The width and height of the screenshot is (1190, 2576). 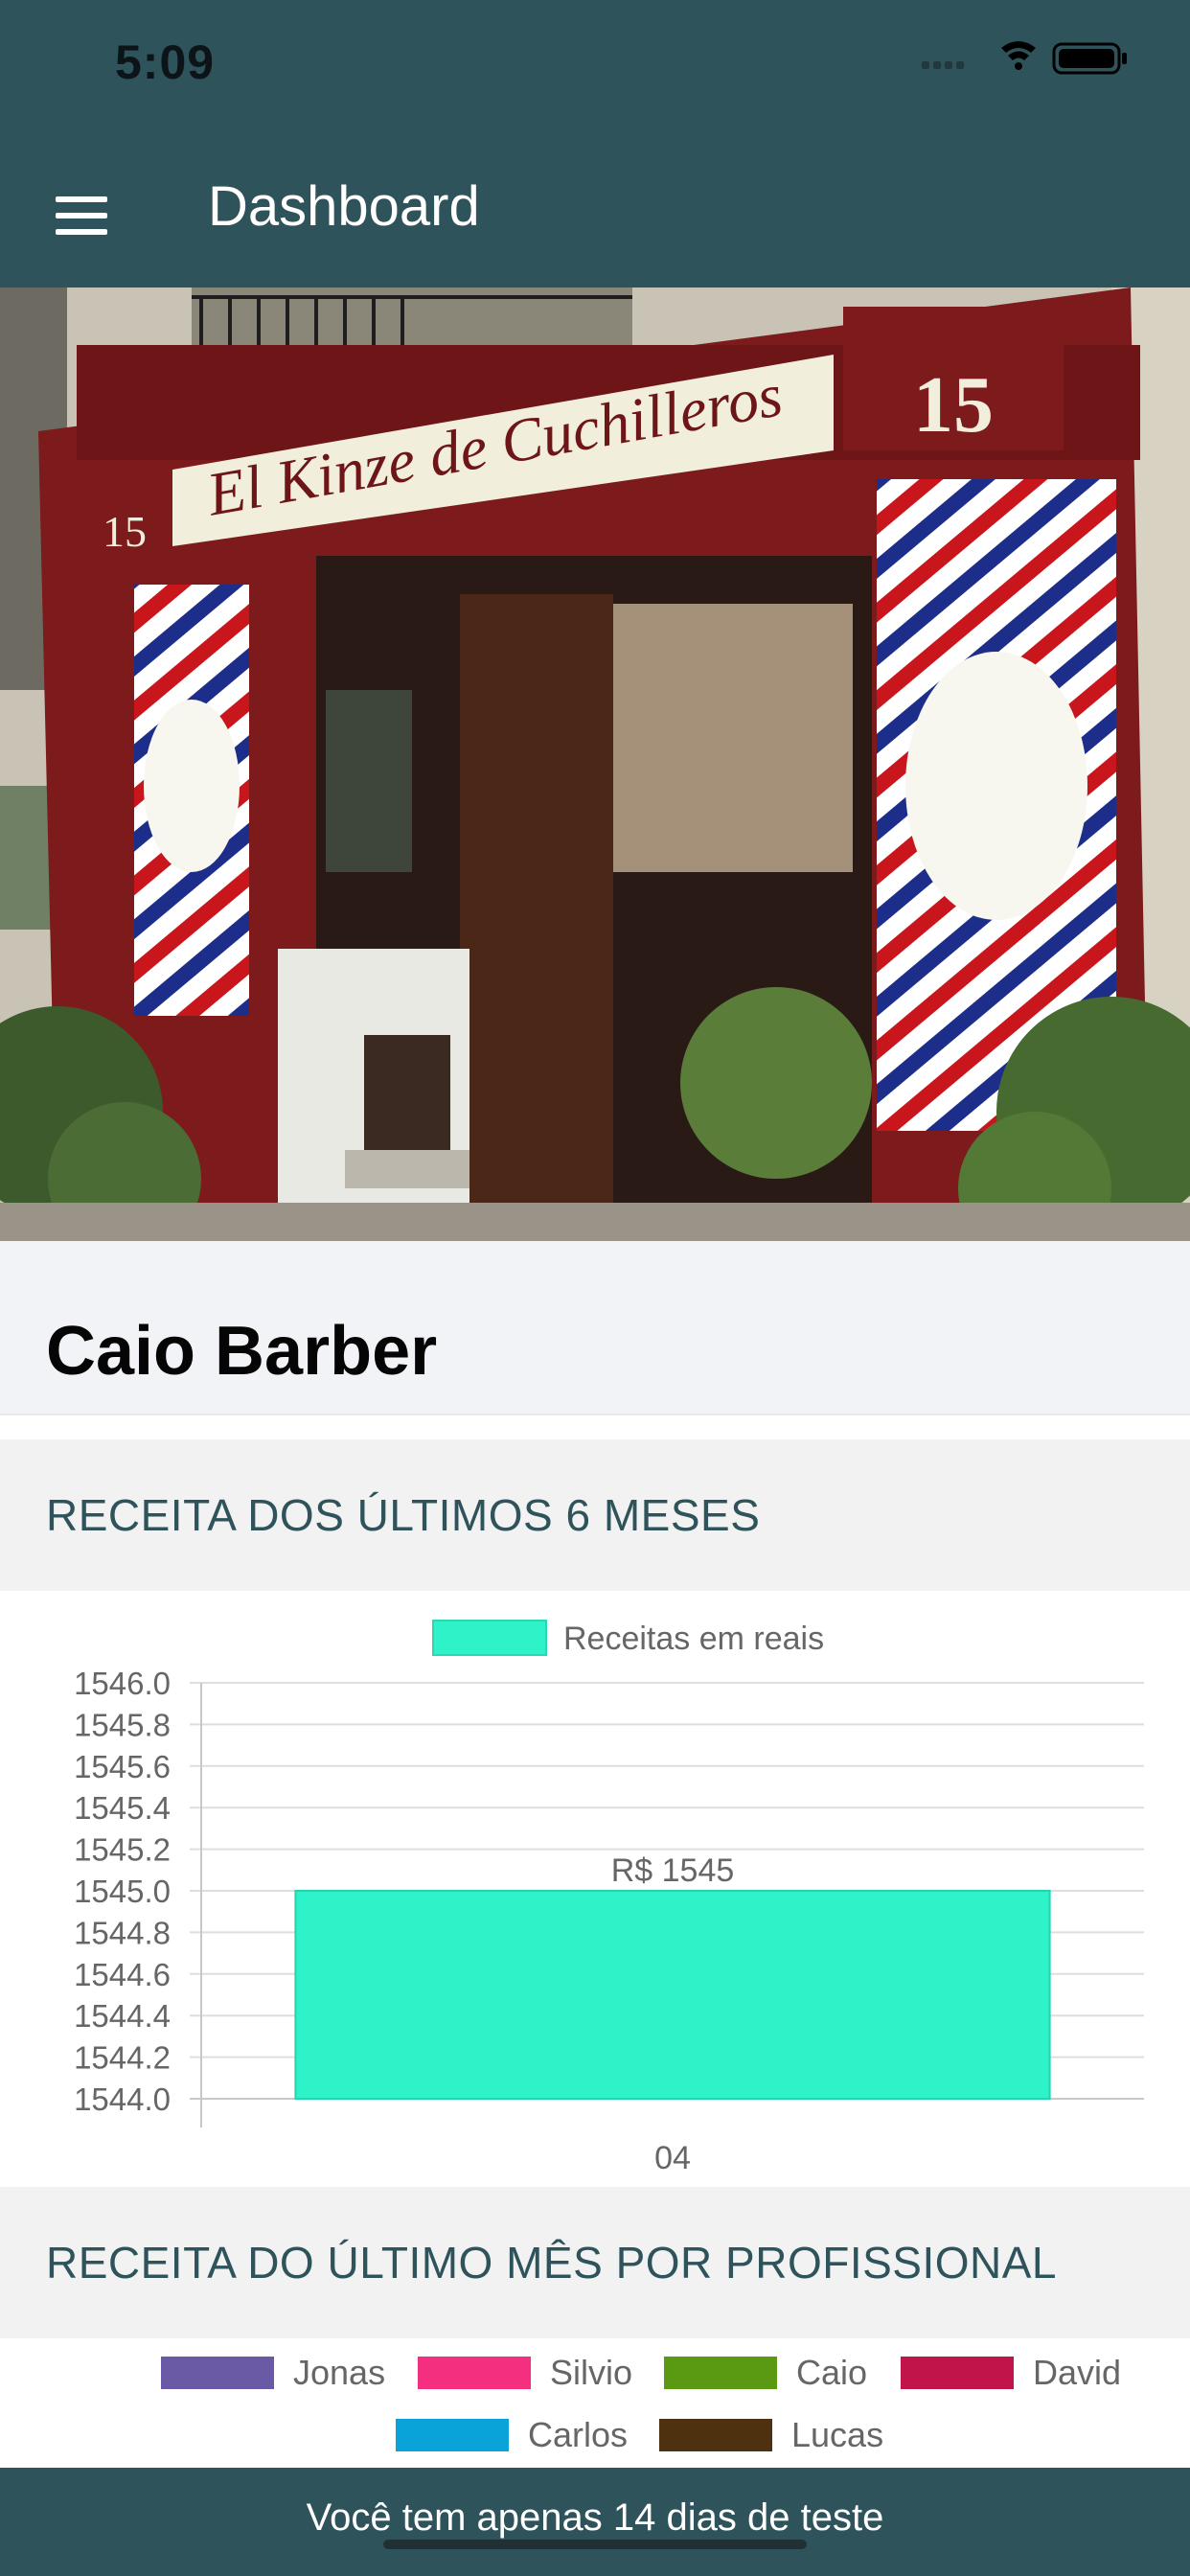 I want to click on y-tick-label: 1544.0, so click(x=123, y=2099).